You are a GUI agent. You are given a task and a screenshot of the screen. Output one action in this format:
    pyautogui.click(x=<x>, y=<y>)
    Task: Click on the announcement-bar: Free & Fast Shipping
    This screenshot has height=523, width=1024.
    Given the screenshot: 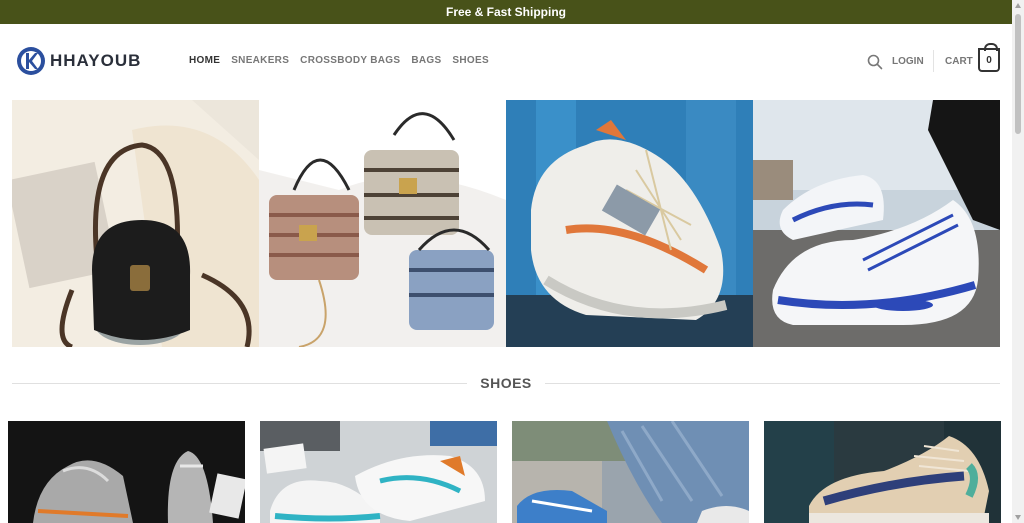 What is the action you would take?
    pyautogui.click(x=506, y=12)
    